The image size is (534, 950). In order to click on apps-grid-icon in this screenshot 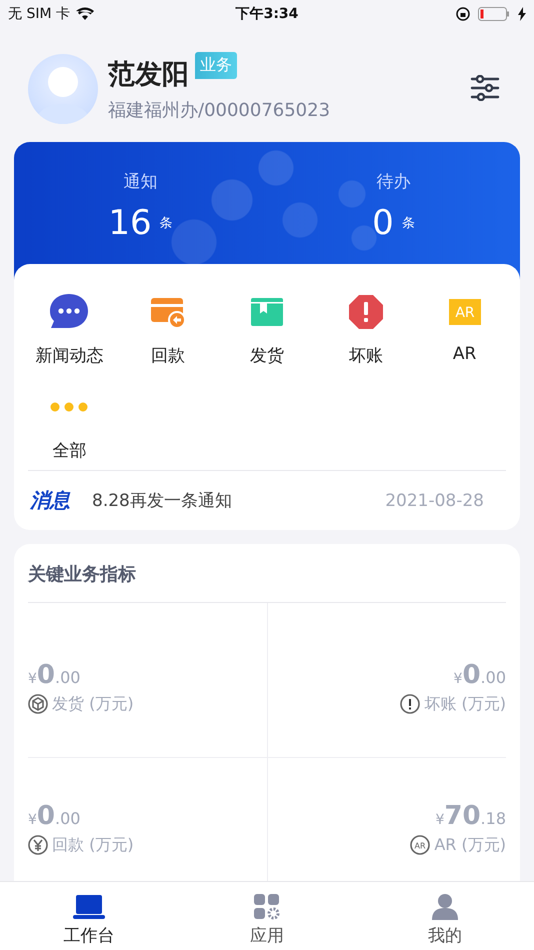, I will do `click(267, 907)`.